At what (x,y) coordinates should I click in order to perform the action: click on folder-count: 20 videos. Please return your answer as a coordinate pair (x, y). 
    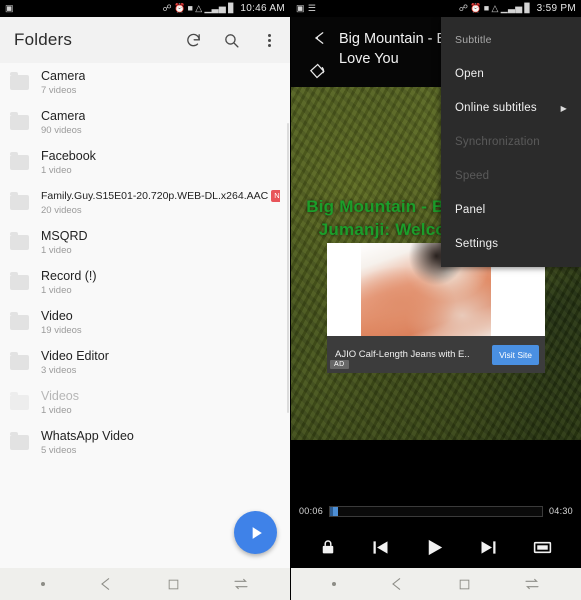
    Looking at the image, I should click on (61, 210).